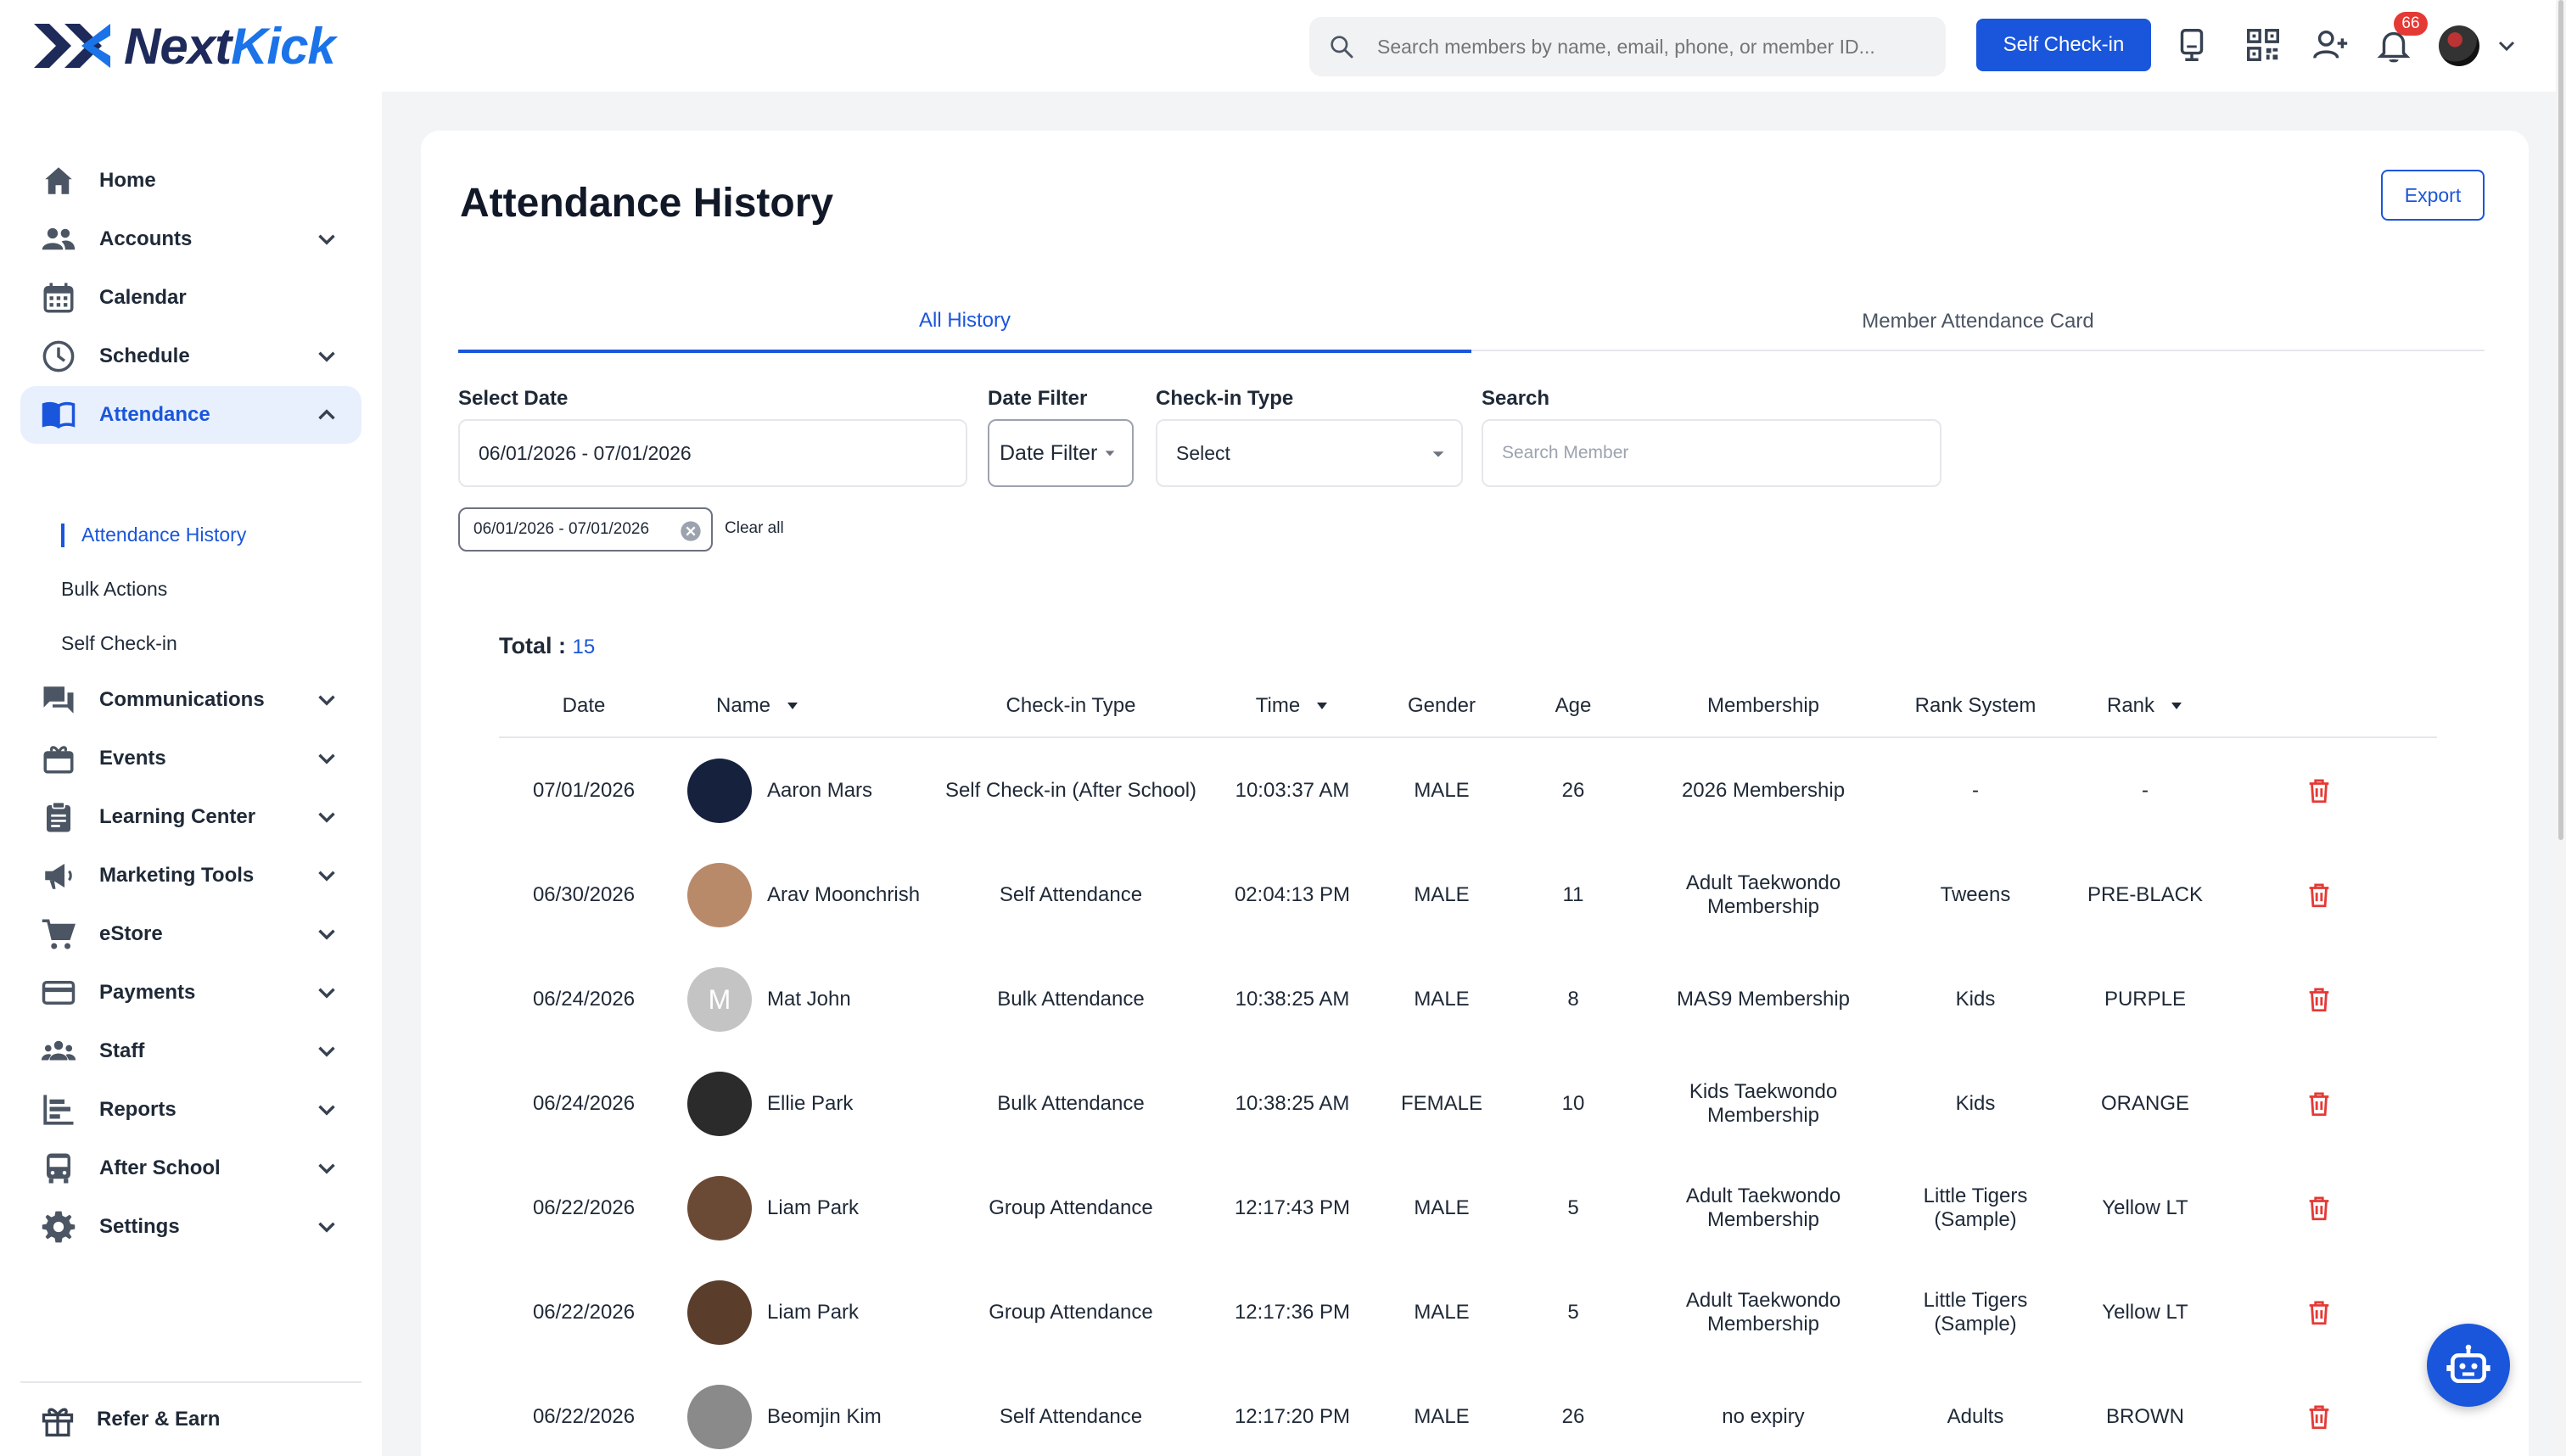 The height and width of the screenshot is (1456, 2566). I want to click on cell-rank: PURPLE, so click(2145, 999).